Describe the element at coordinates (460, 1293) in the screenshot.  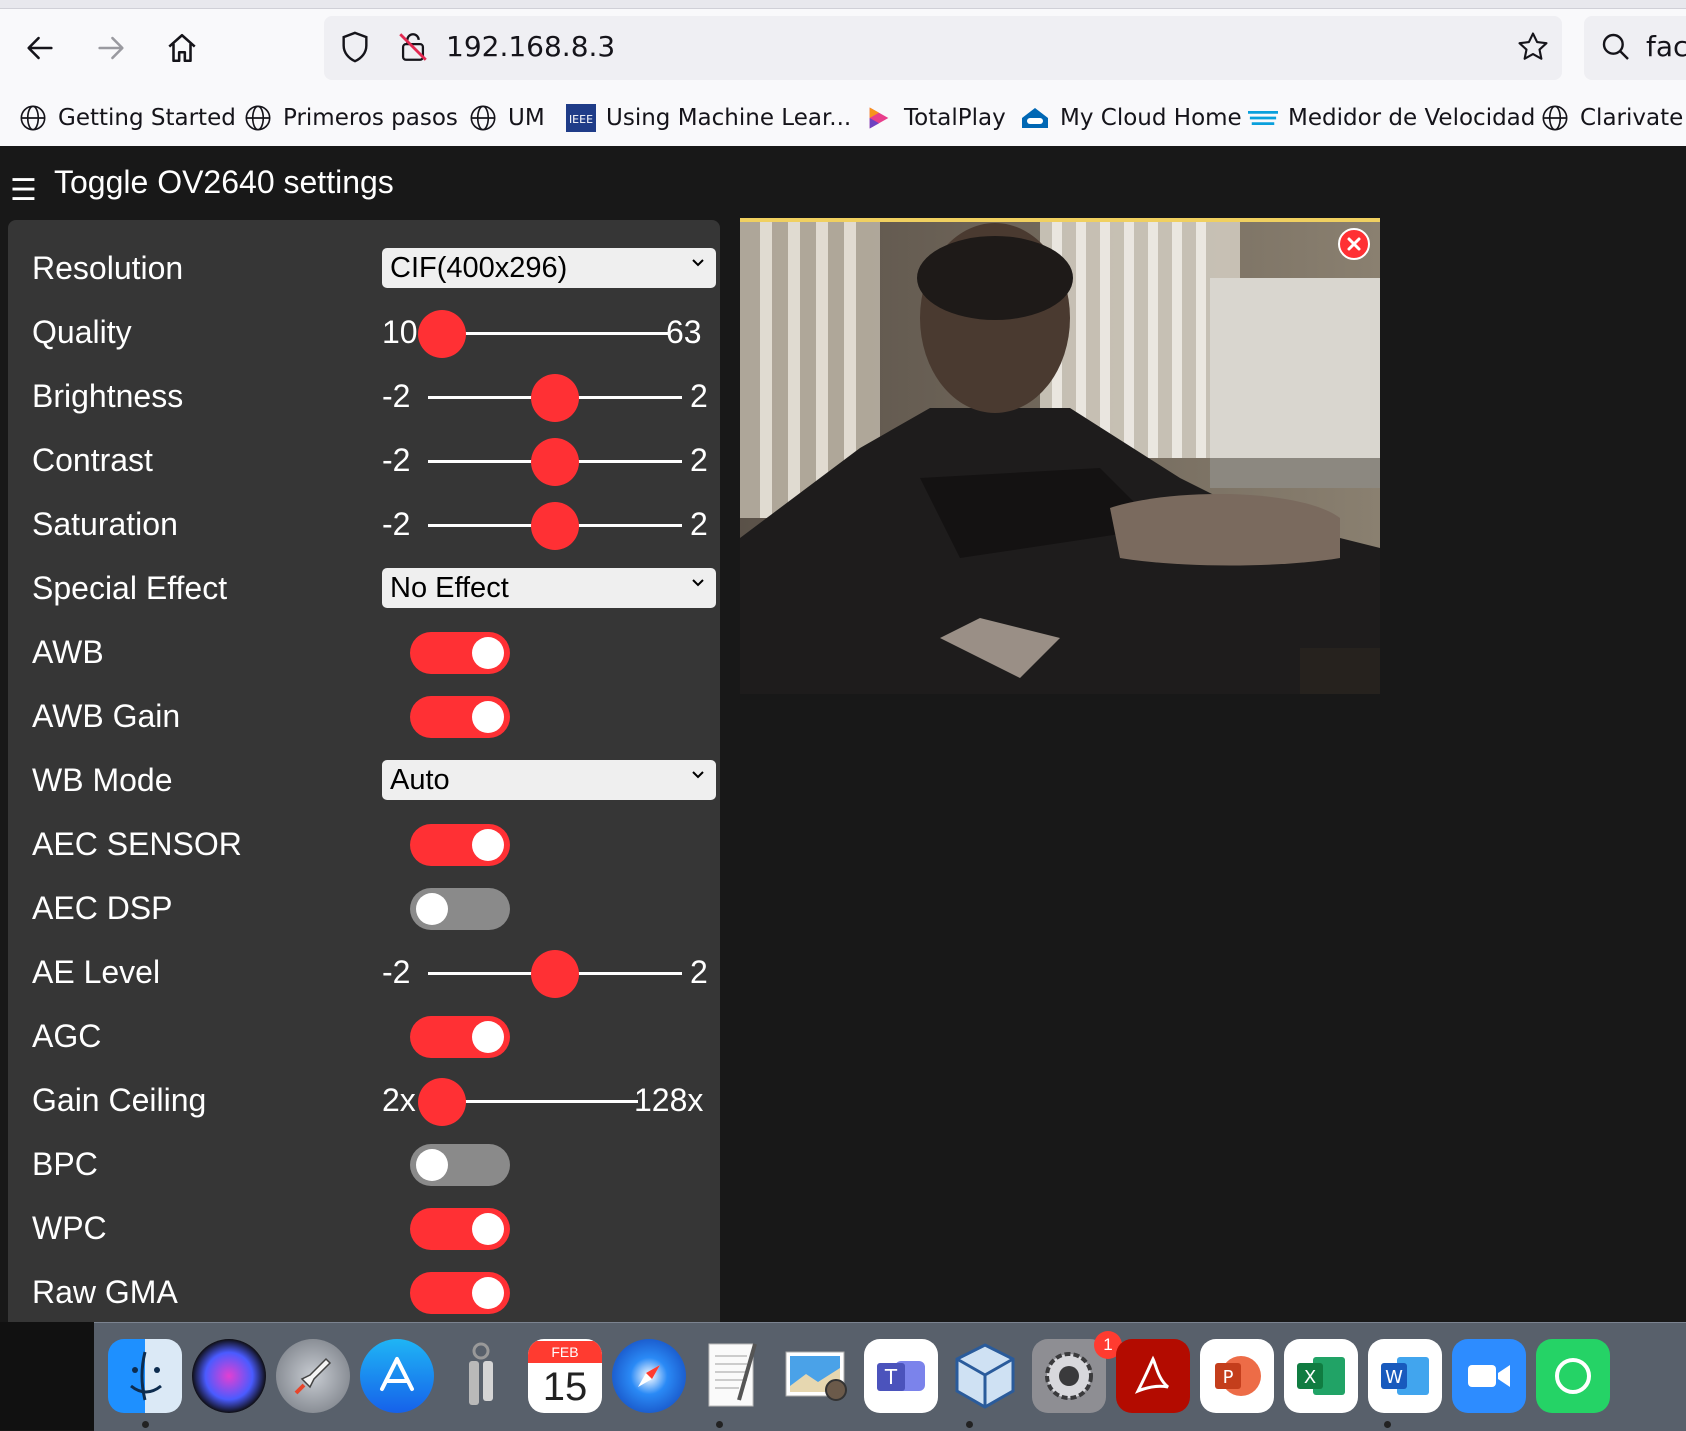
I see `raw-gma-toggle` at that location.